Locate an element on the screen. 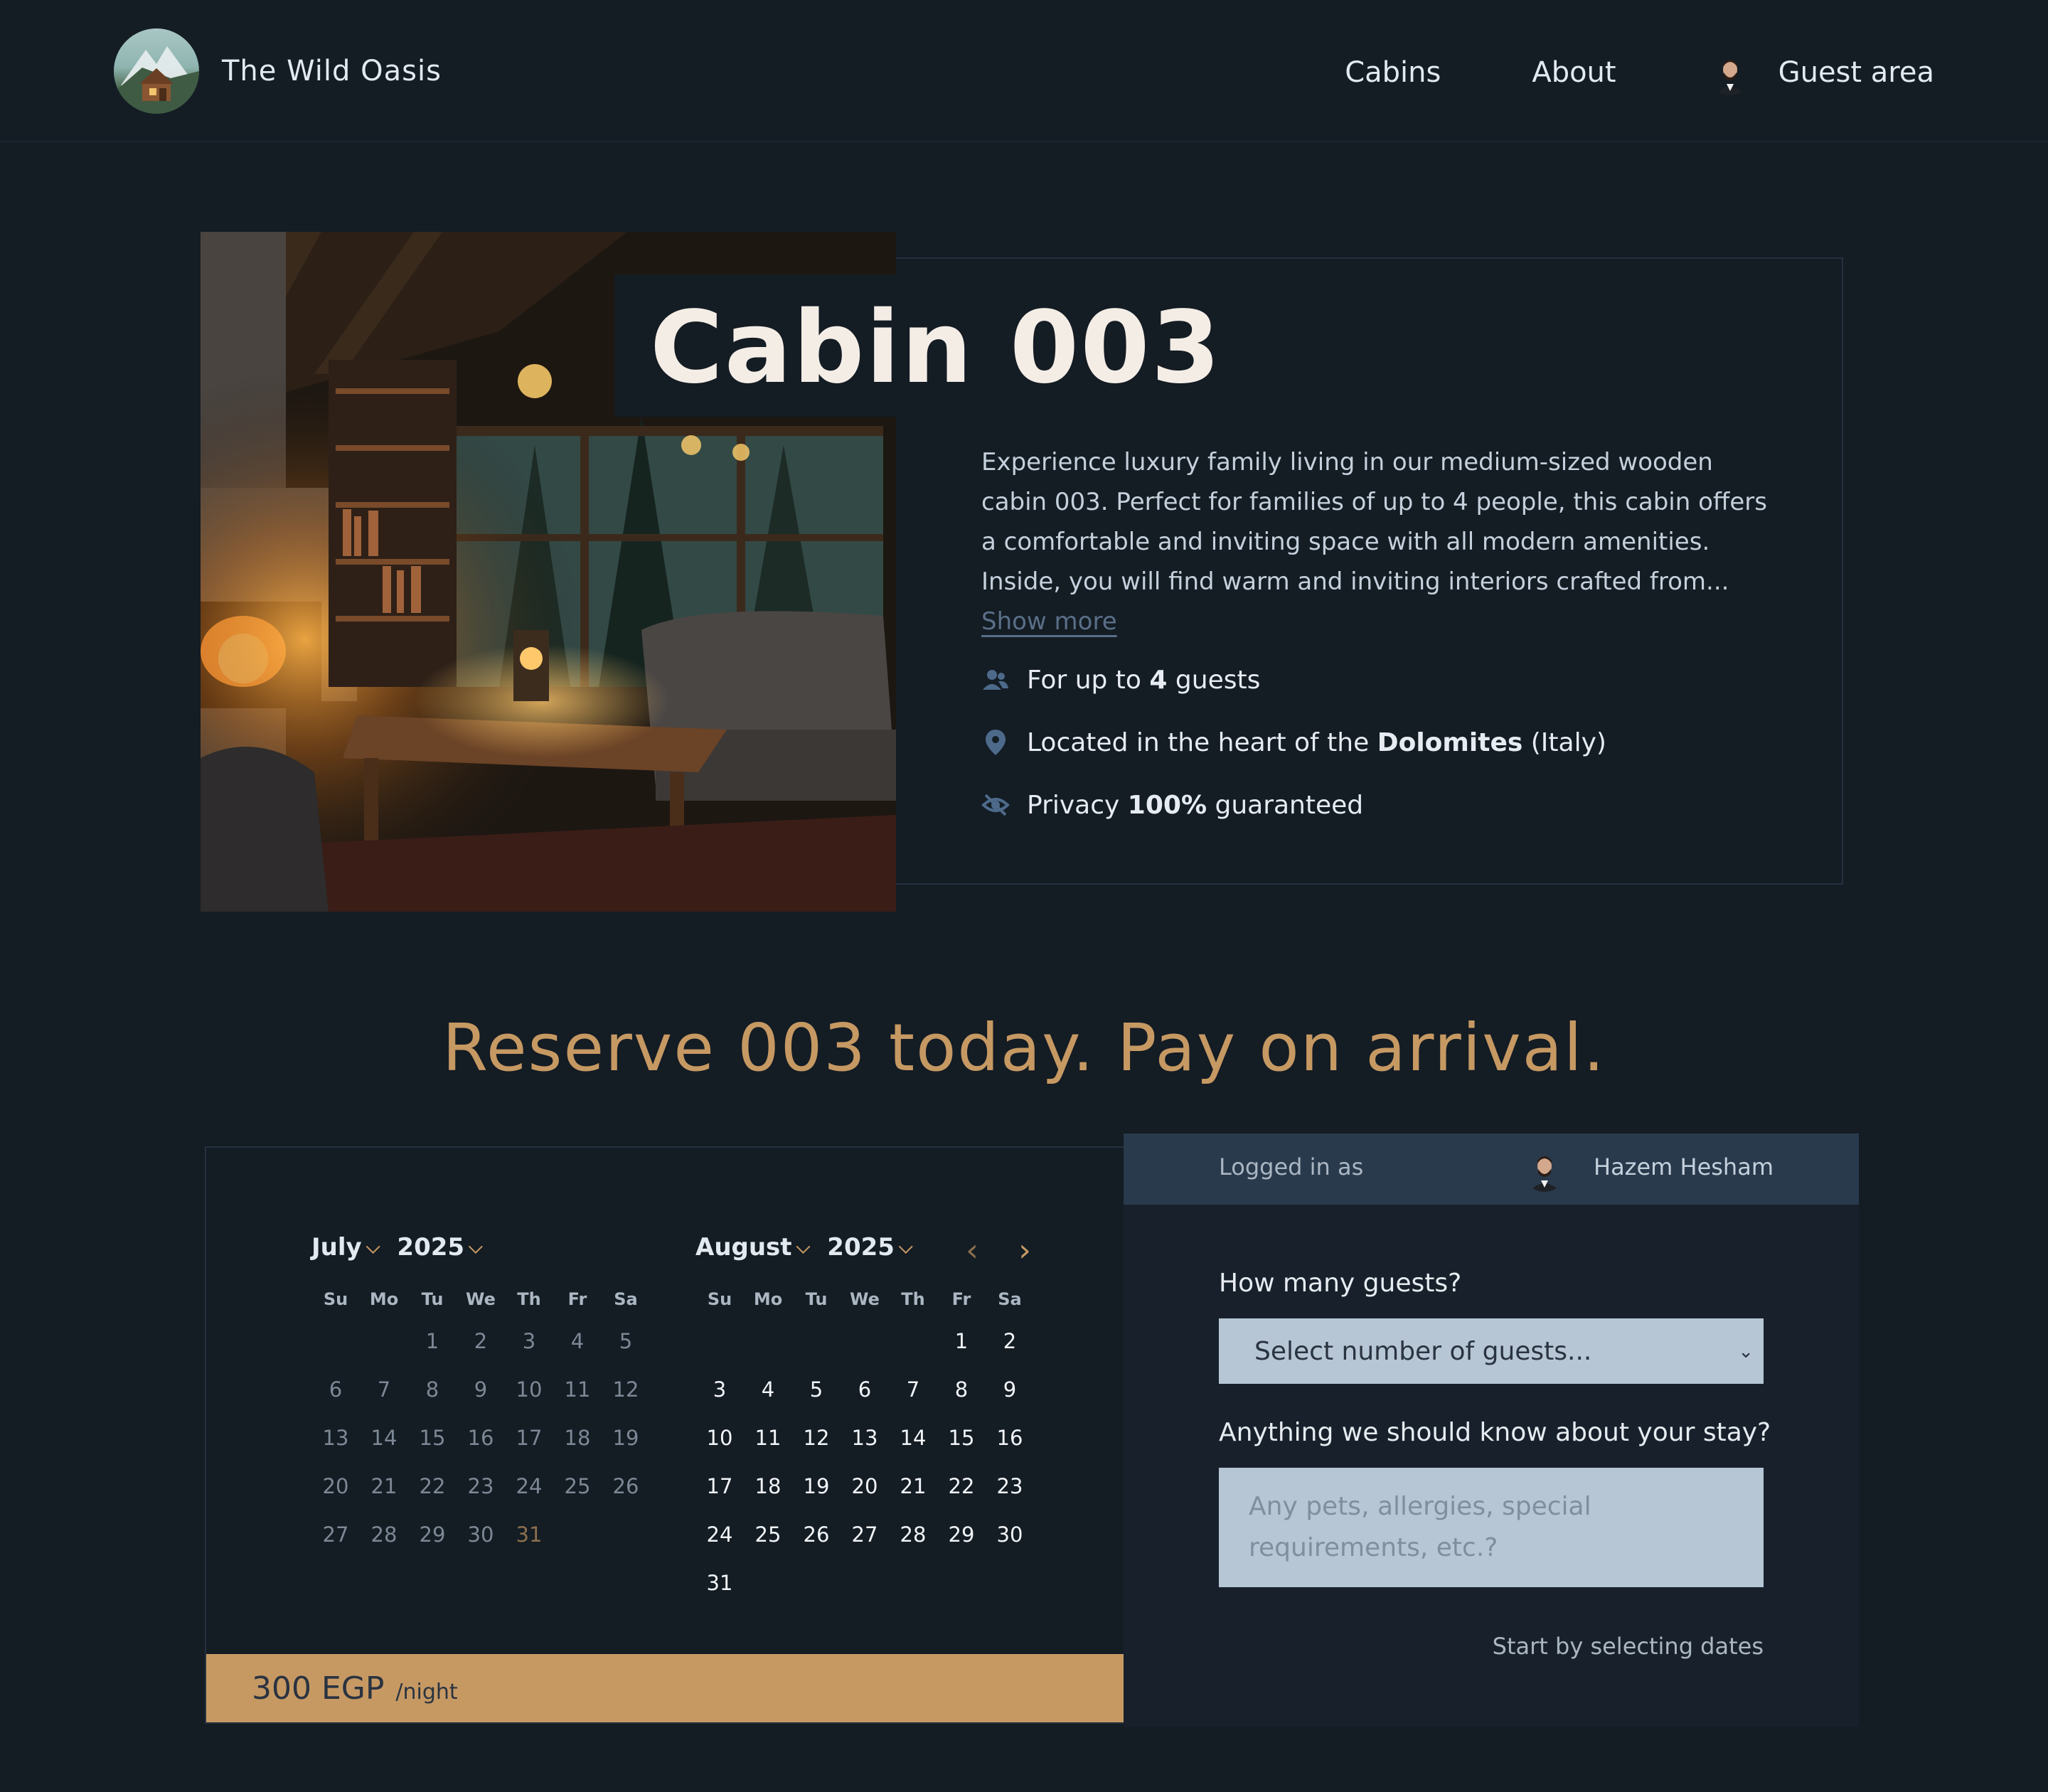 The width and height of the screenshot is (2048, 1792). logged-in-bar: Logged in as Hazem Hesham is located at coordinates (1491, 1169).